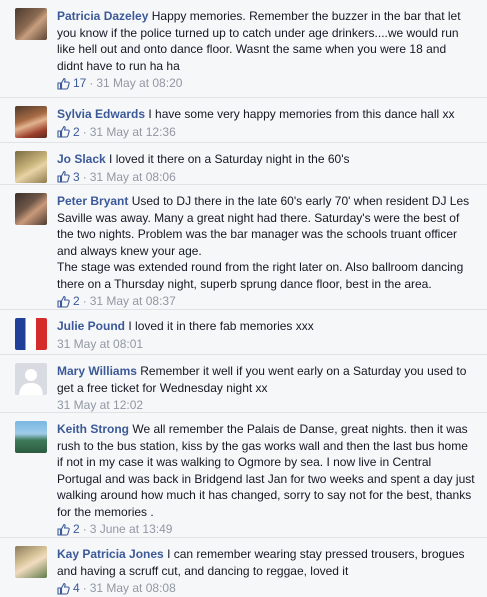 This screenshot has height=597, width=487. Describe the element at coordinates (102, 16) in the screenshot. I see `comment-author: Patricia Dazeley` at that location.